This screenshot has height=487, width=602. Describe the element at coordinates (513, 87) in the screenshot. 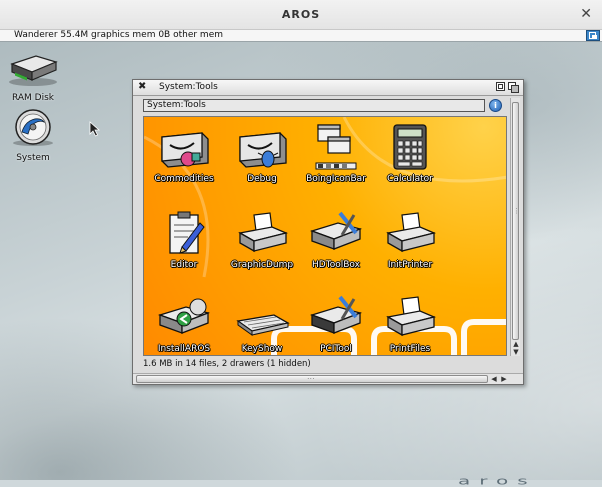

I see `window-depth-icon` at that location.